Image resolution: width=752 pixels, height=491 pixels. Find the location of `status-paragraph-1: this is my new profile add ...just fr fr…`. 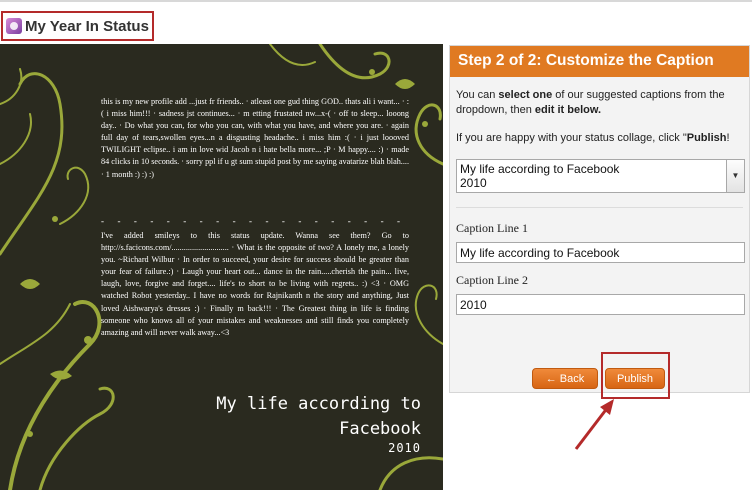

status-paragraph-1: this is my new profile add ...just fr fr… is located at coordinates (255, 138).